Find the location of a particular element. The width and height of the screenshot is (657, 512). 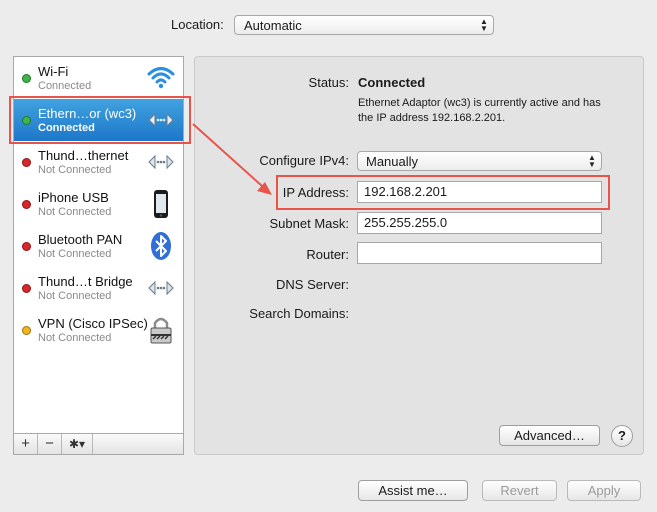

service-name: Thund…thernet is located at coordinates (83, 155).